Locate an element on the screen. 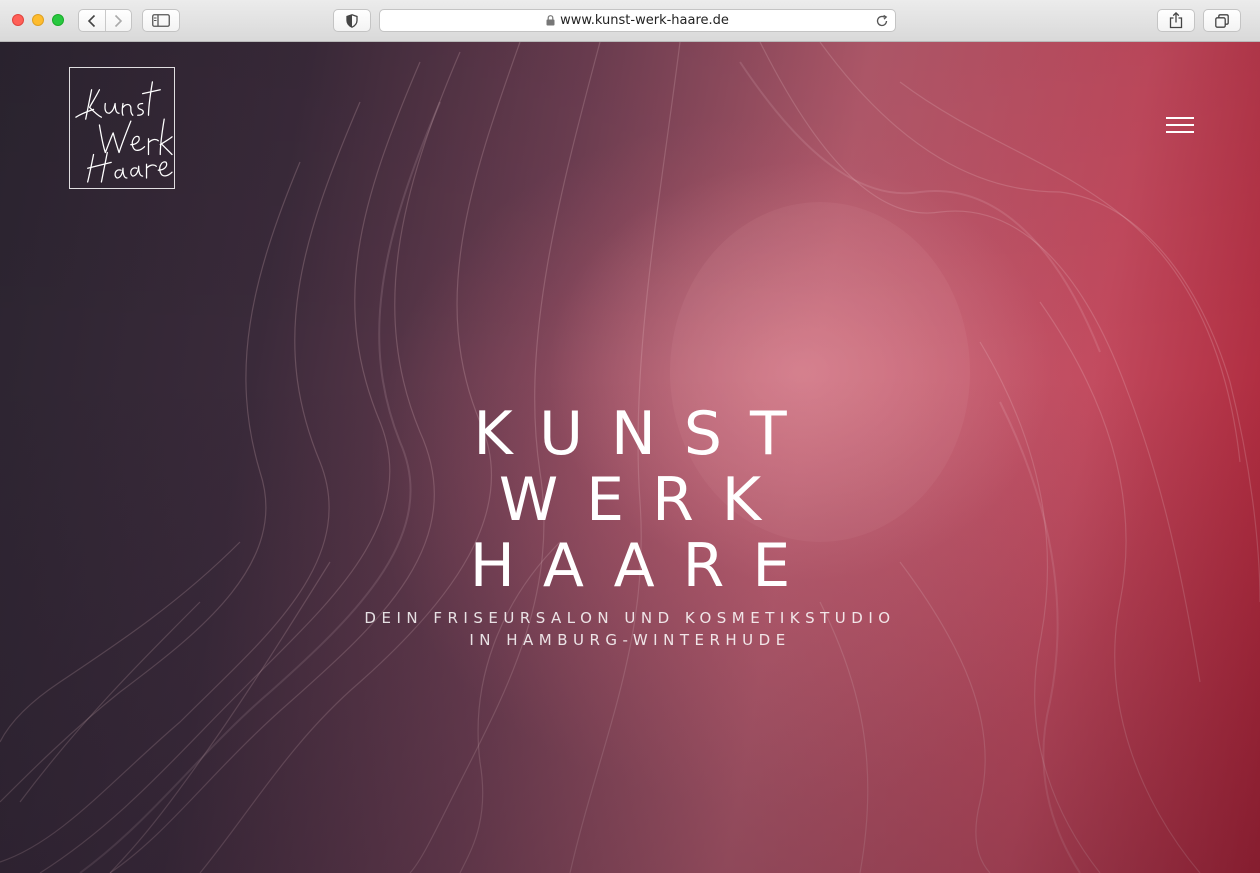 The width and height of the screenshot is (1260, 873). menu-button is located at coordinates (1180, 125).